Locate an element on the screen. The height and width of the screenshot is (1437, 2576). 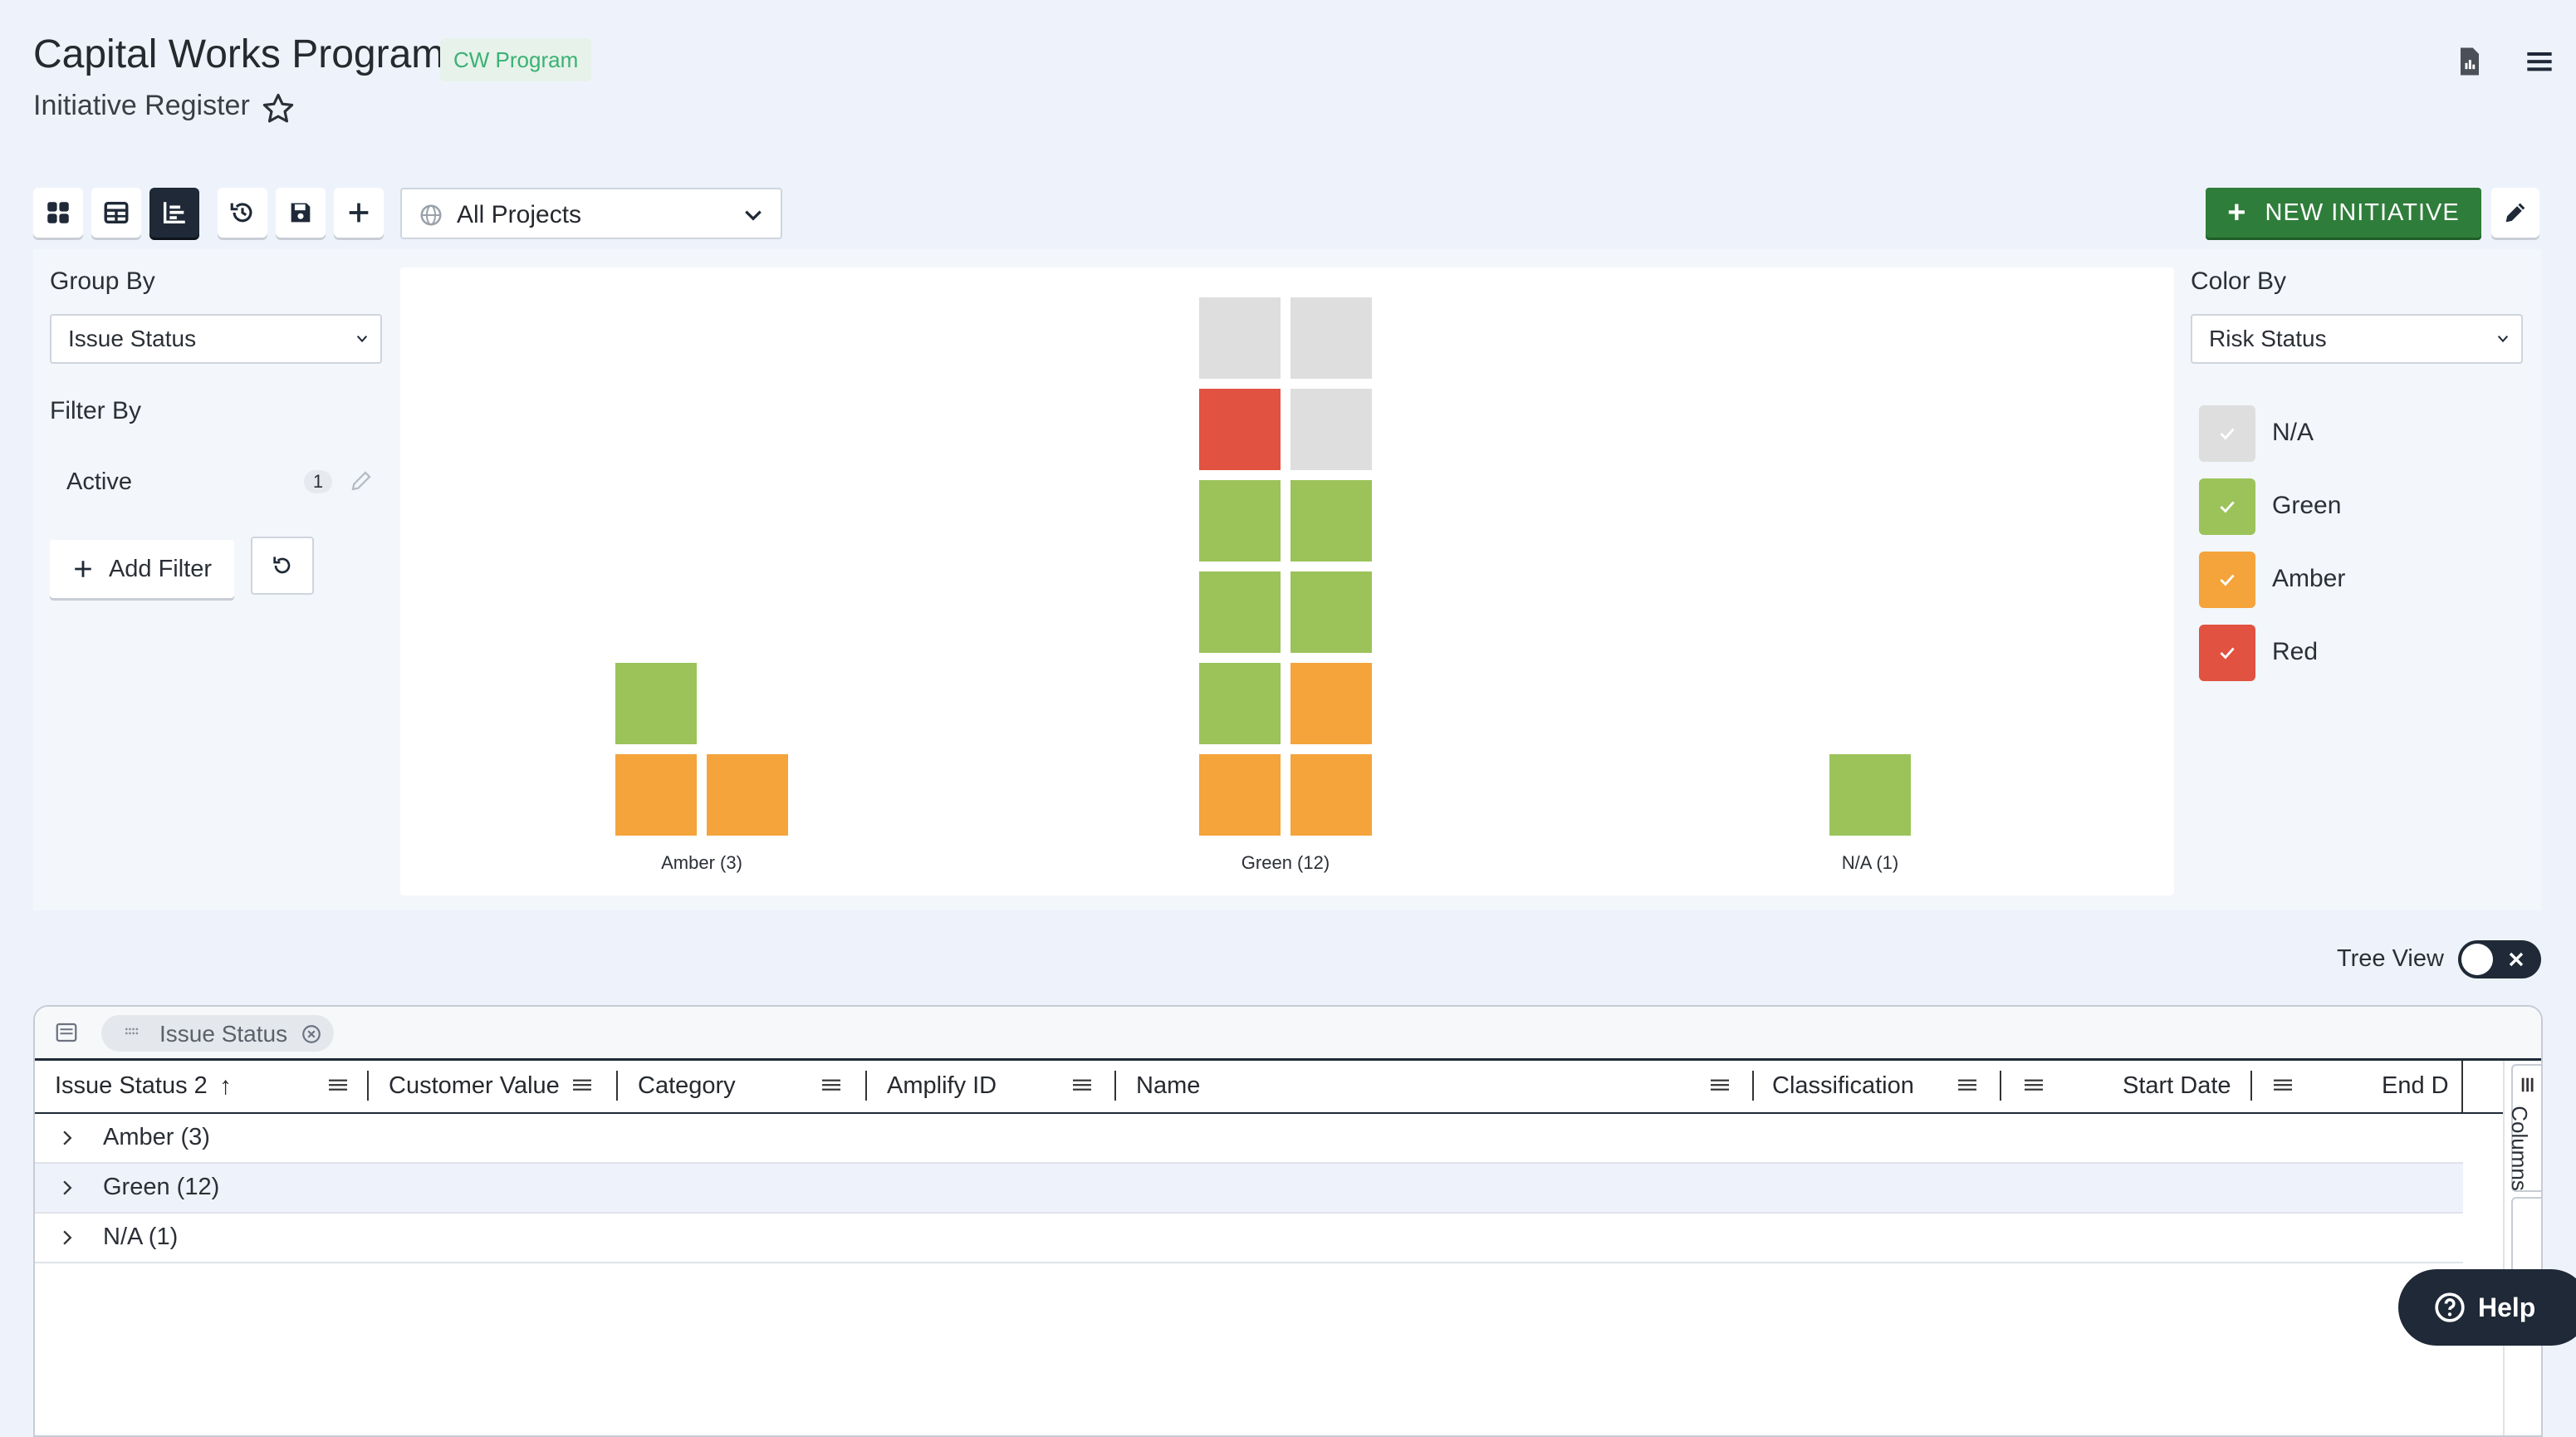
edit-button is located at coordinates (2515, 213).